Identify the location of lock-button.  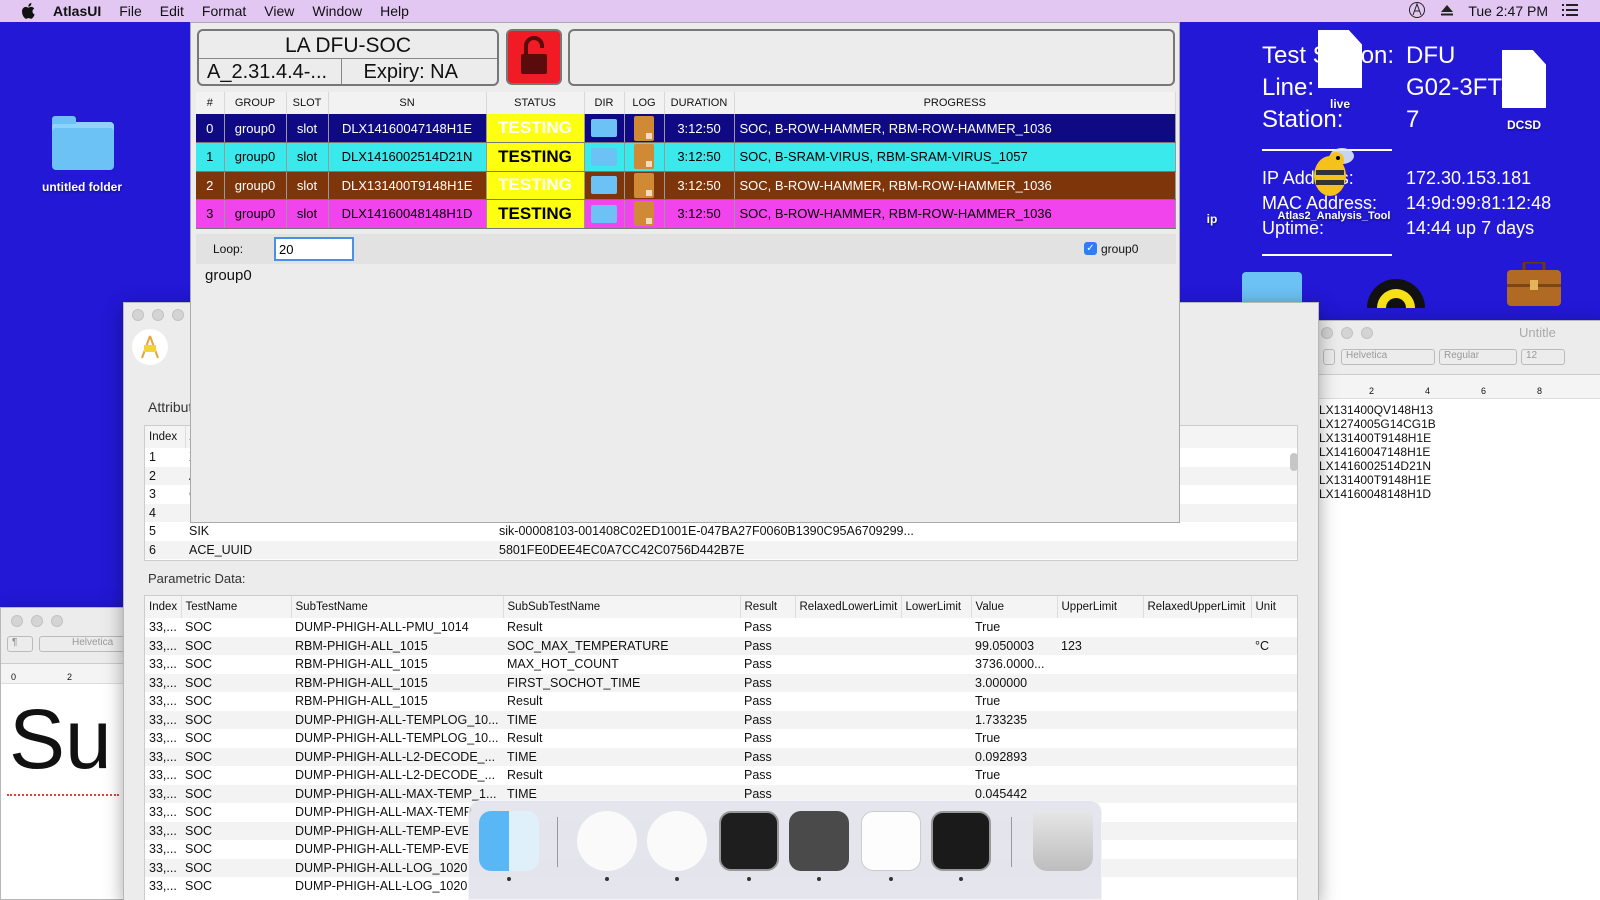
(534, 57).